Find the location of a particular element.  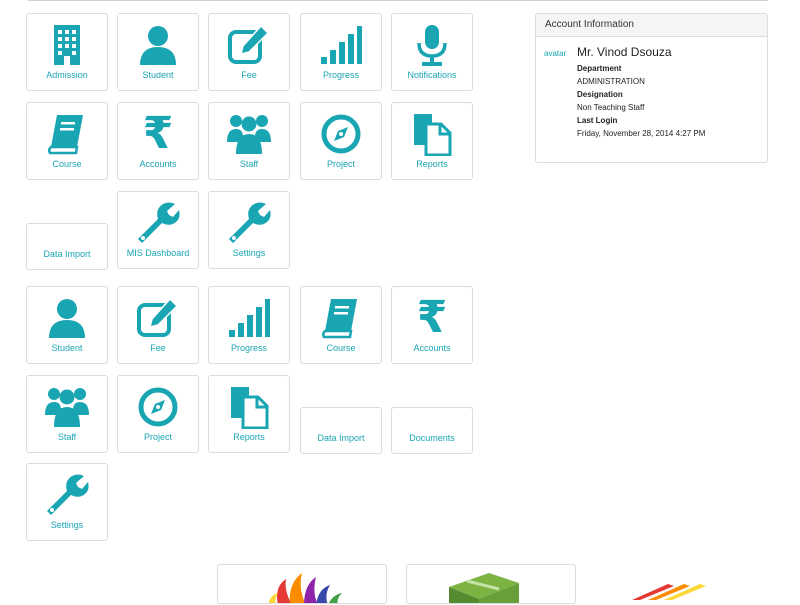

designation-value: Non Teaching Staff is located at coordinates (611, 107).